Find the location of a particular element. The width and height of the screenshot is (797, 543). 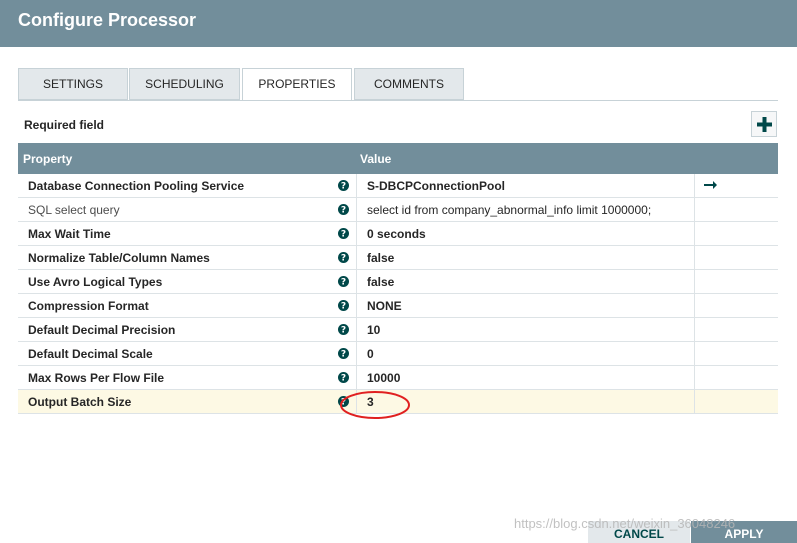

property-name: Database Connection Pooling Service is located at coordinates (136, 186).